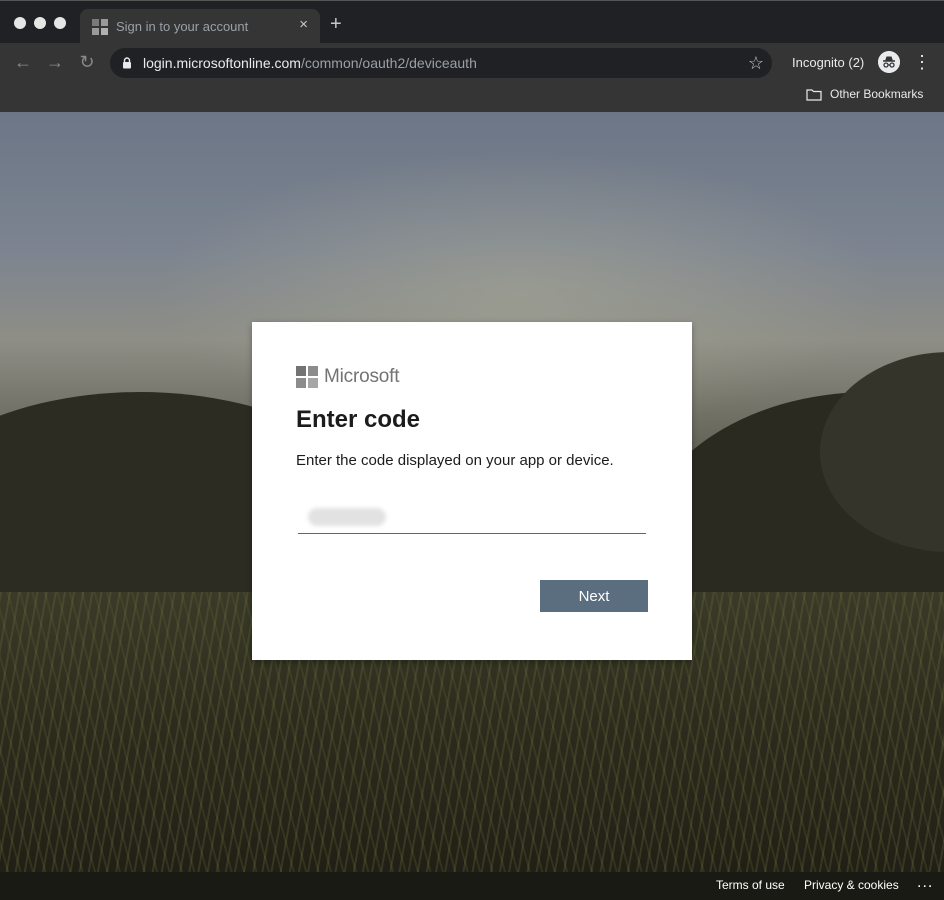 The width and height of the screenshot is (944, 900). What do you see at coordinates (55, 62) in the screenshot?
I see `forward-arrow-icon: →` at bounding box center [55, 62].